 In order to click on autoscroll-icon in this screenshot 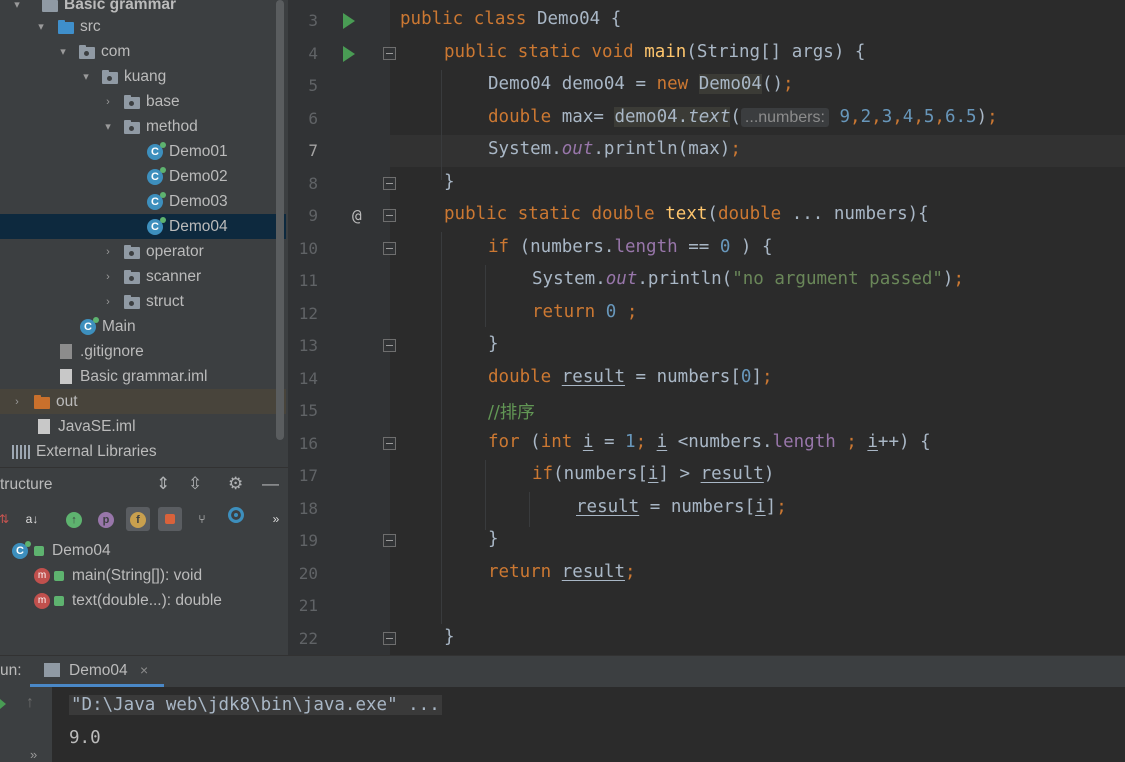, I will do `click(236, 519)`.